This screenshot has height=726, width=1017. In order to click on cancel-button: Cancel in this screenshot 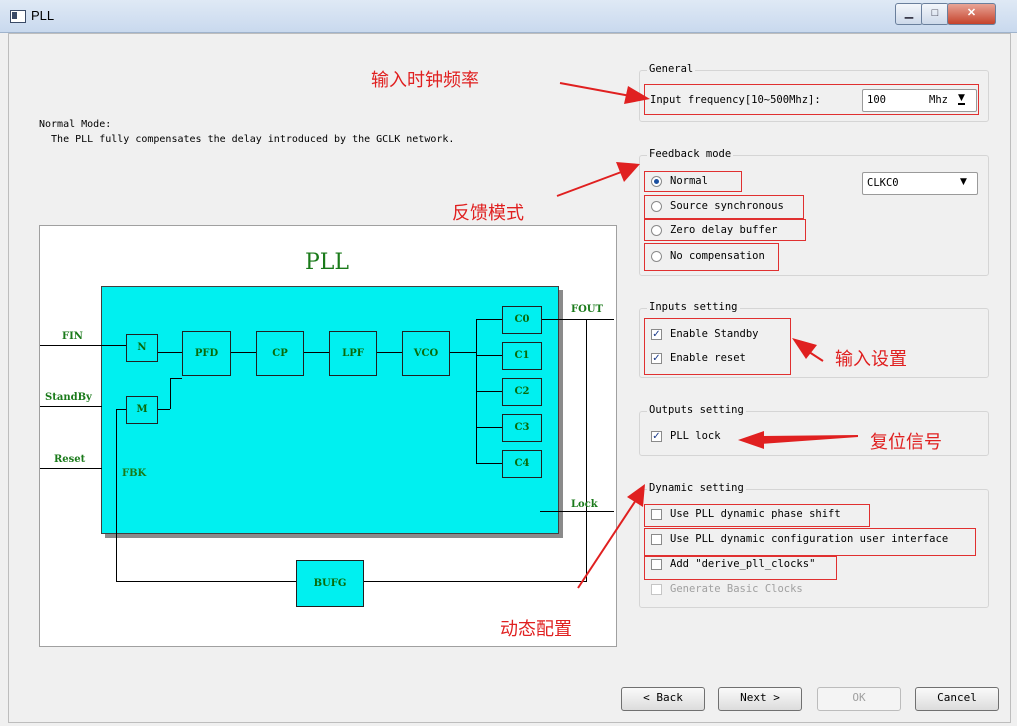, I will do `click(957, 699)`.